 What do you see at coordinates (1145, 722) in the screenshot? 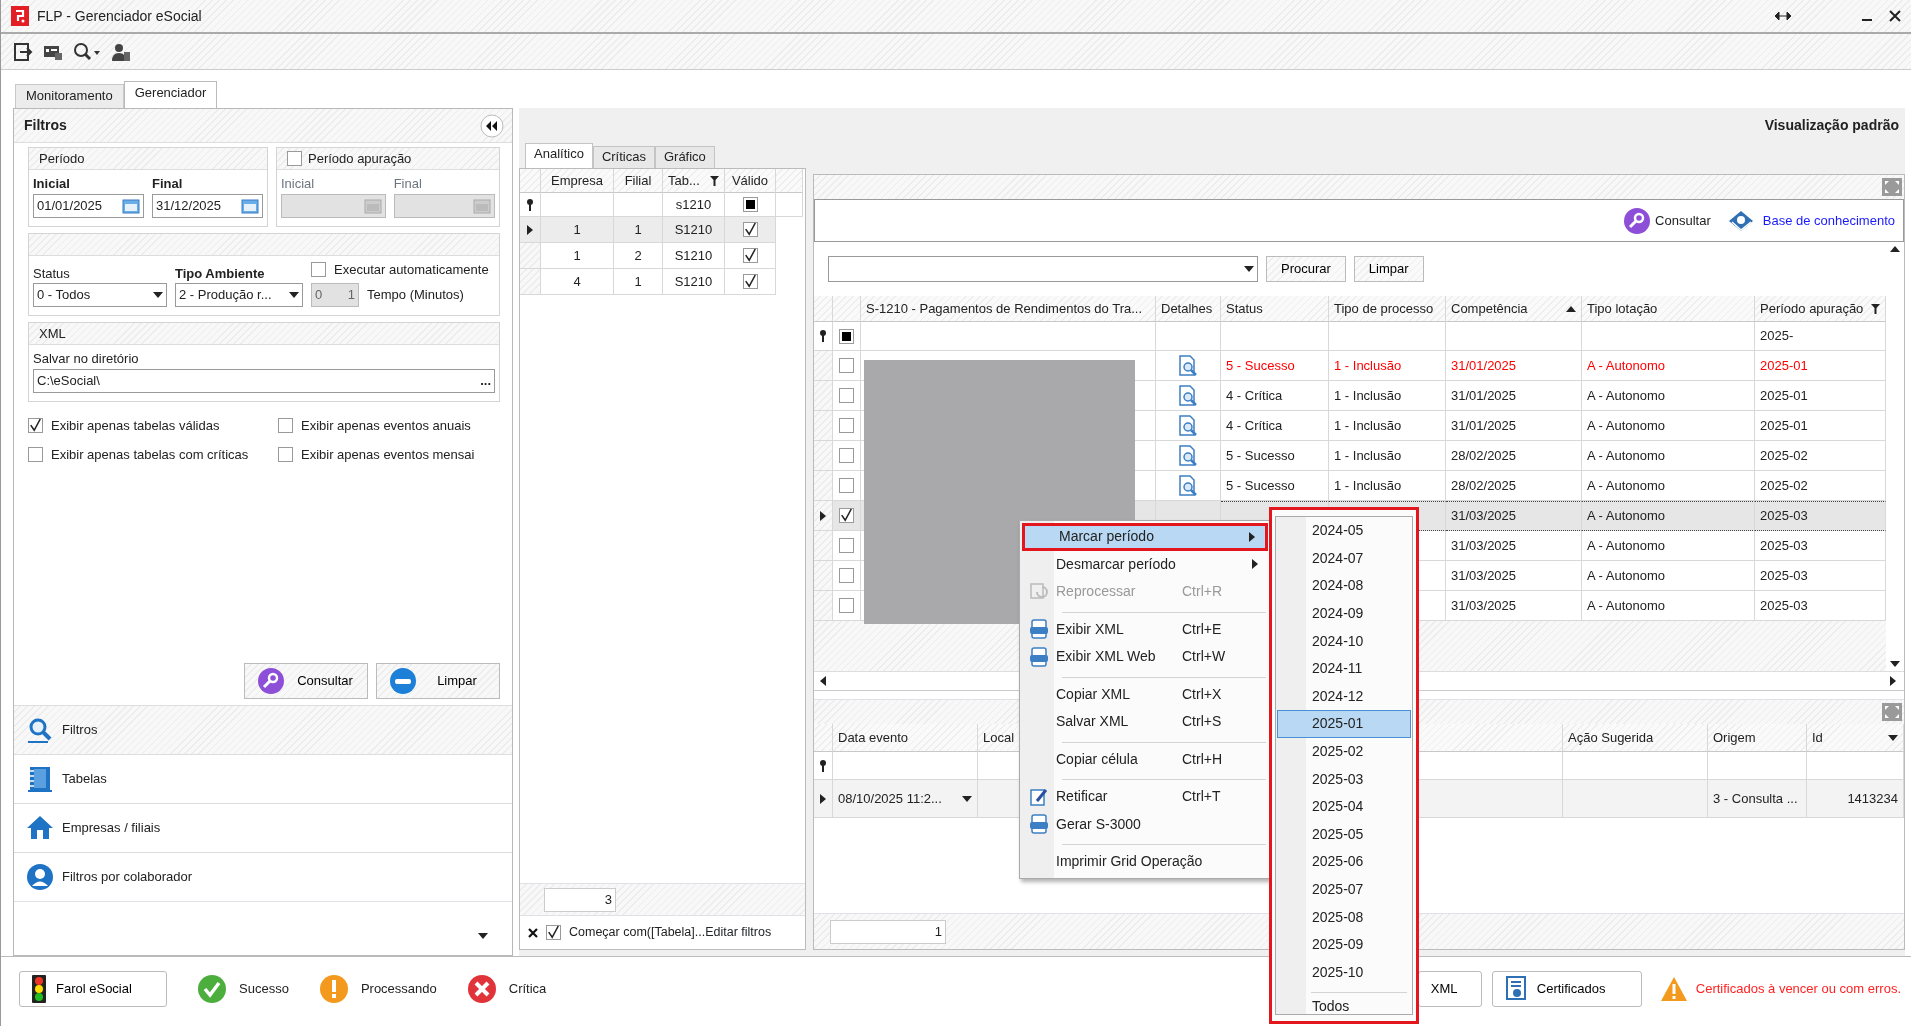
I see `menu-item: Salvar XML Ctrl+S` at bounding box center [1145, 722].